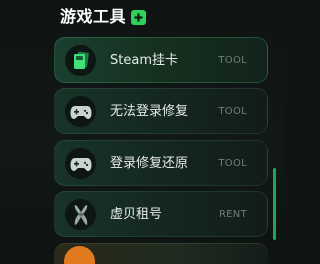  What do you see at coordinates (232, 214) in the screenshot?
I see `tool-item-tag: RENT` at bounding box center [232, 214].